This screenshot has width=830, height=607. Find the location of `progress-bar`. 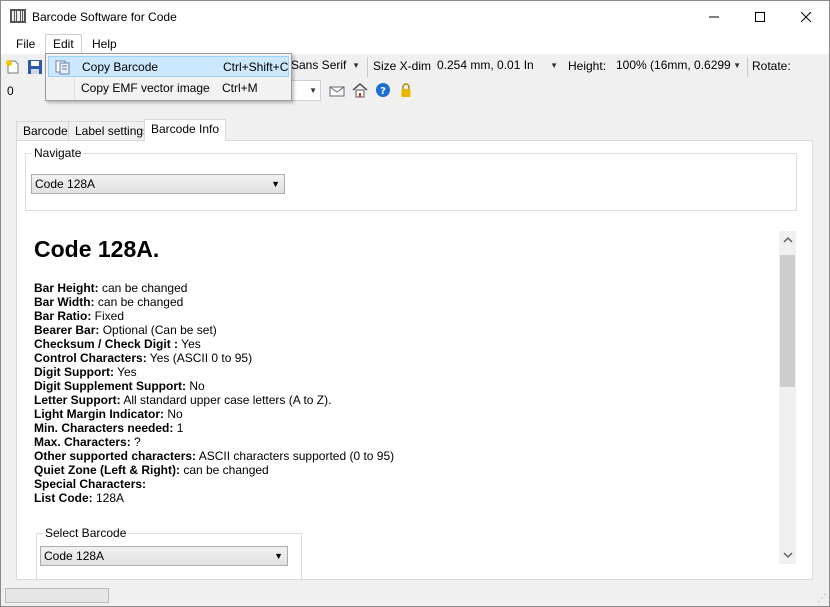

progress-bar is located at coordinates (57, 595).